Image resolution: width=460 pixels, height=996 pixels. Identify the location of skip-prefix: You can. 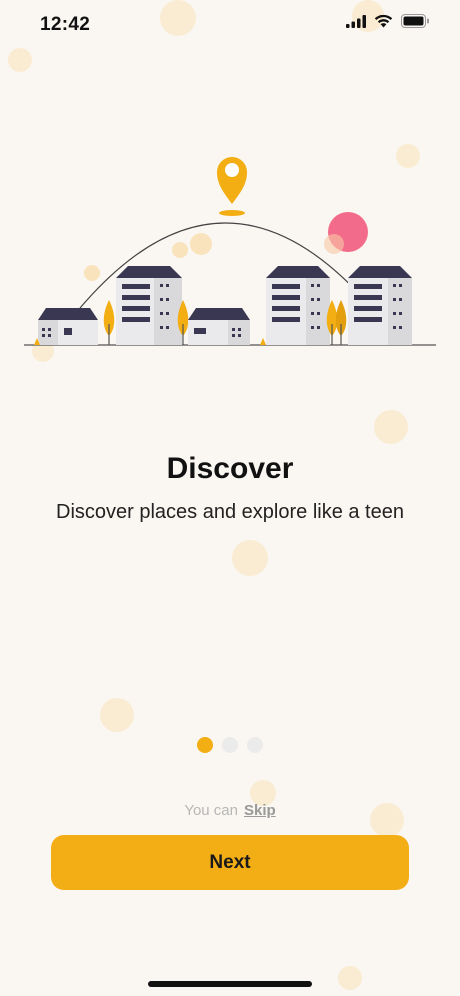
(211, 810).